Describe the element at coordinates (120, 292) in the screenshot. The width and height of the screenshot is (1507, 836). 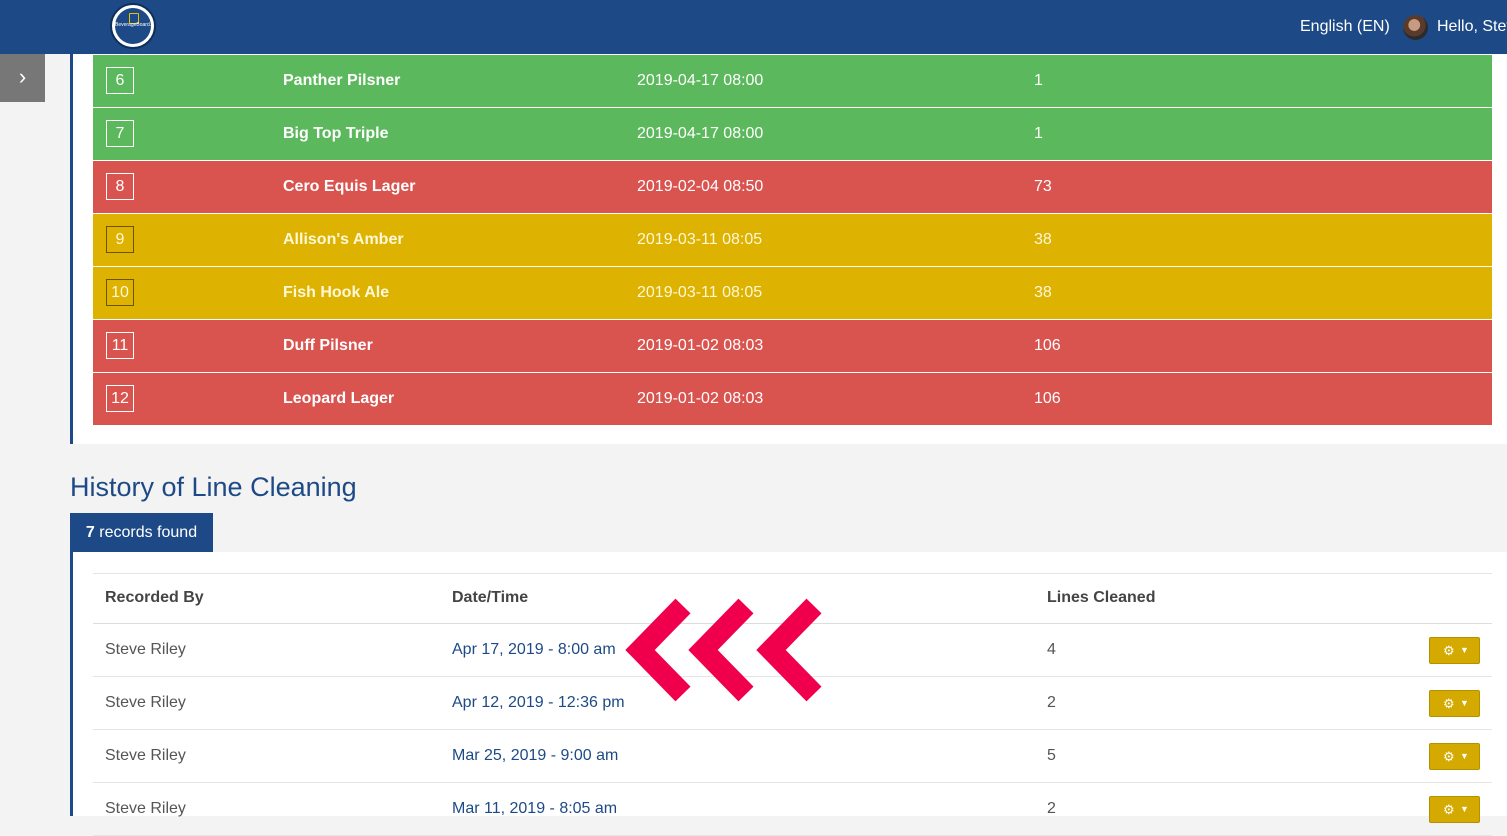
I see `line-number-badge: 10` at that location.